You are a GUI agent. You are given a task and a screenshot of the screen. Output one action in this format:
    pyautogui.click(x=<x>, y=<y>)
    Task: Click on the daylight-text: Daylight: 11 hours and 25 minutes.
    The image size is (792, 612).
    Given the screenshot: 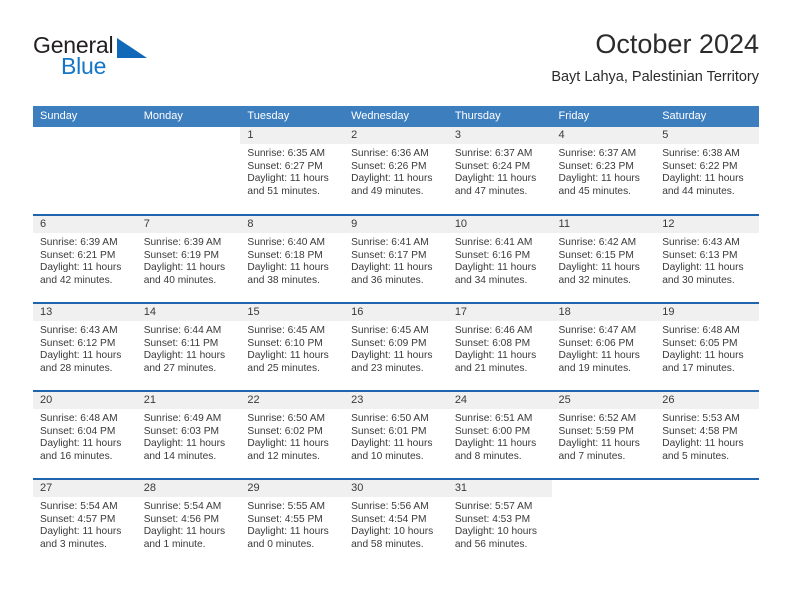 What is the action you would take?
    pyautogui.click(x=288, y=362)
    